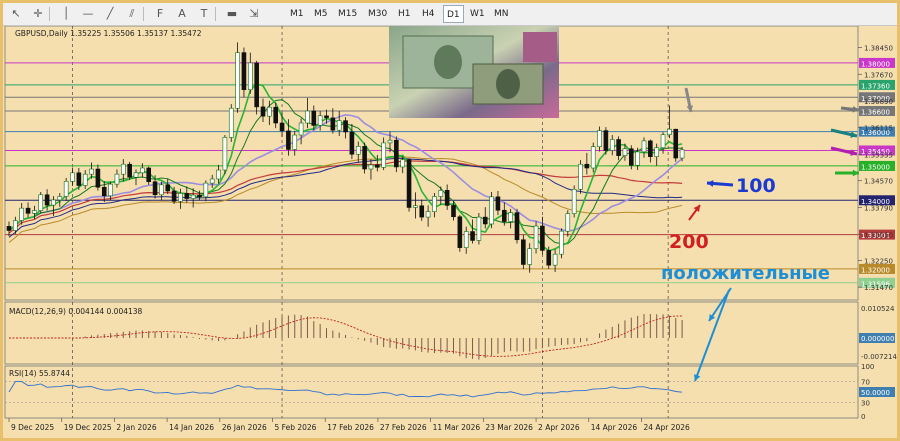  What do you see at coordinates (428, 14) in the screenshot?
I see `timeframe-h4: H4` at bounding box center [428, 14].